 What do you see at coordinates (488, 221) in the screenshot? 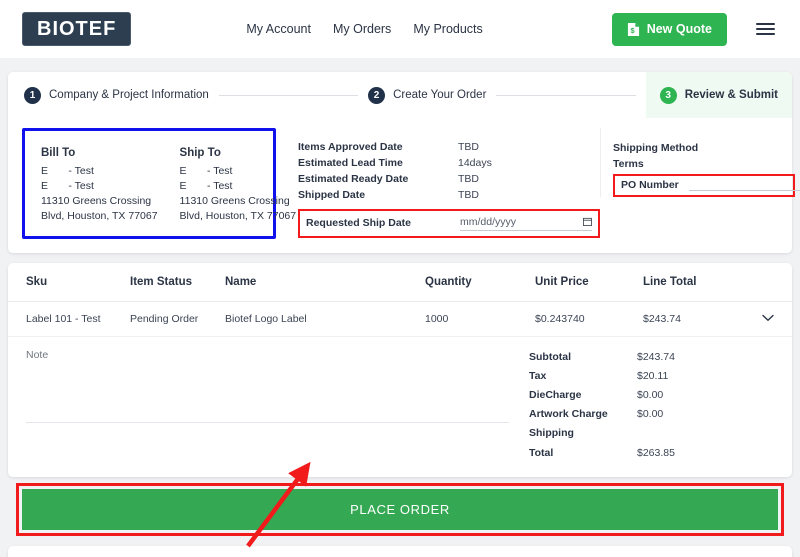
I see `requested-ship-date-placeholder: mm/dd/yyyy` at bounding box center [488, 221].